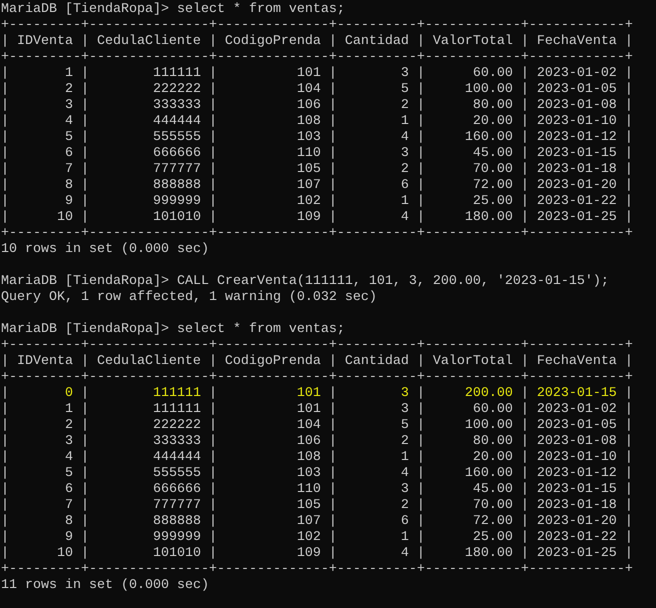 The height and width of the screenshot is (608, 656). What do you see at coordinates (308, 153) in the screenshot?
I see `table-cell: 110` at bounding box center [308, 153].